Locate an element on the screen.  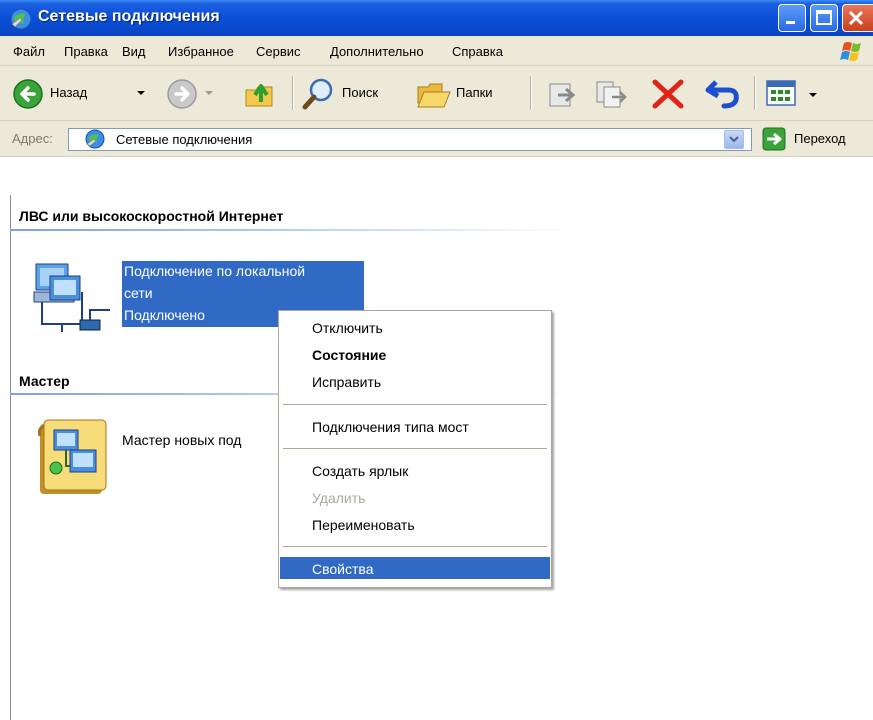
chevron-down-icon is located at coordinates (734, 139).